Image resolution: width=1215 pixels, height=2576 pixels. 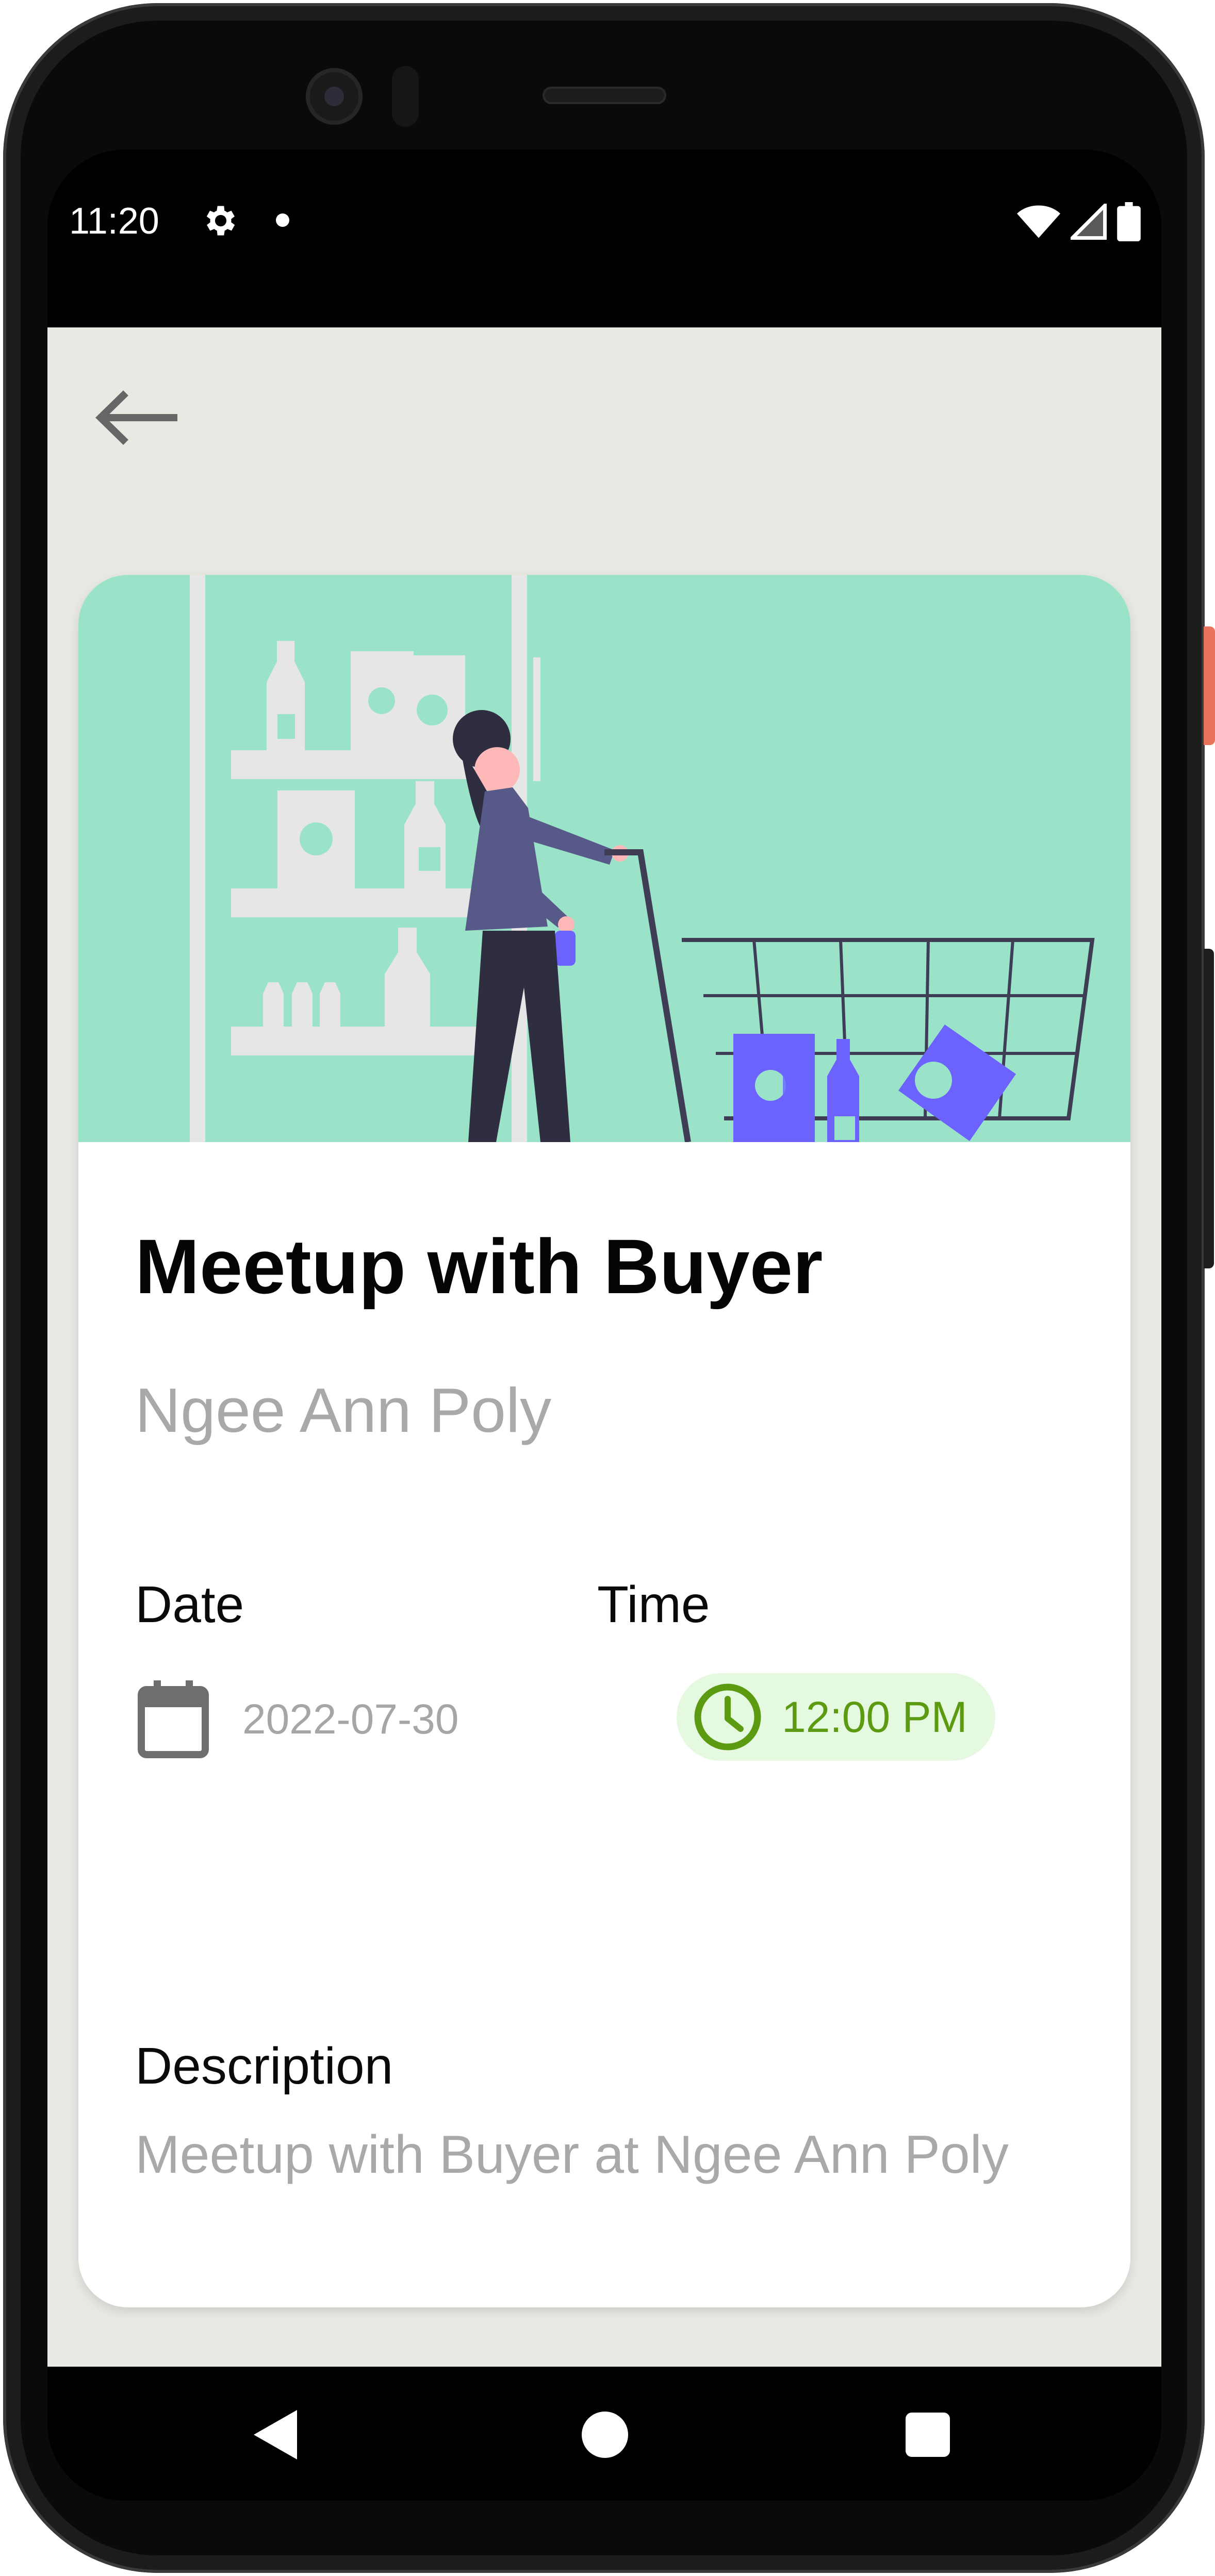 What do you see at coordinates (335, 96) in the screenshot?
I see `front-camera` at bounding box center [335, 96].